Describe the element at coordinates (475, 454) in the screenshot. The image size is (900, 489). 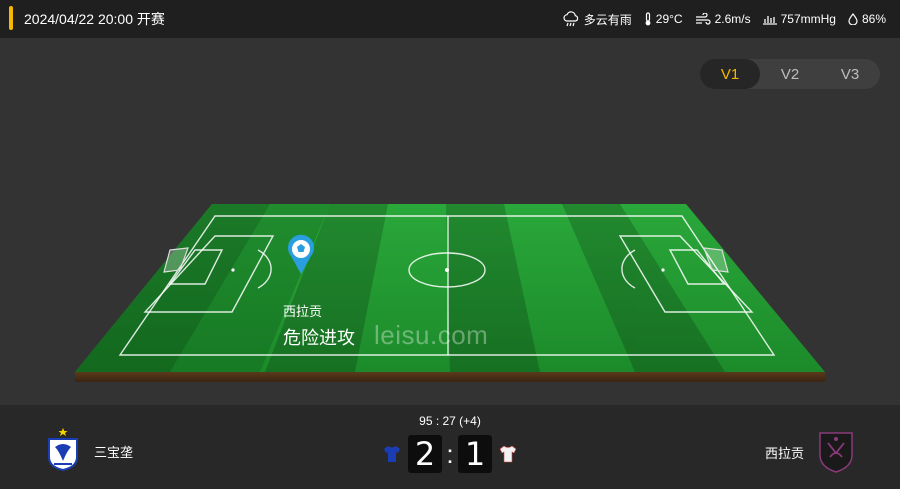
I see `away-score: 1` at that location.